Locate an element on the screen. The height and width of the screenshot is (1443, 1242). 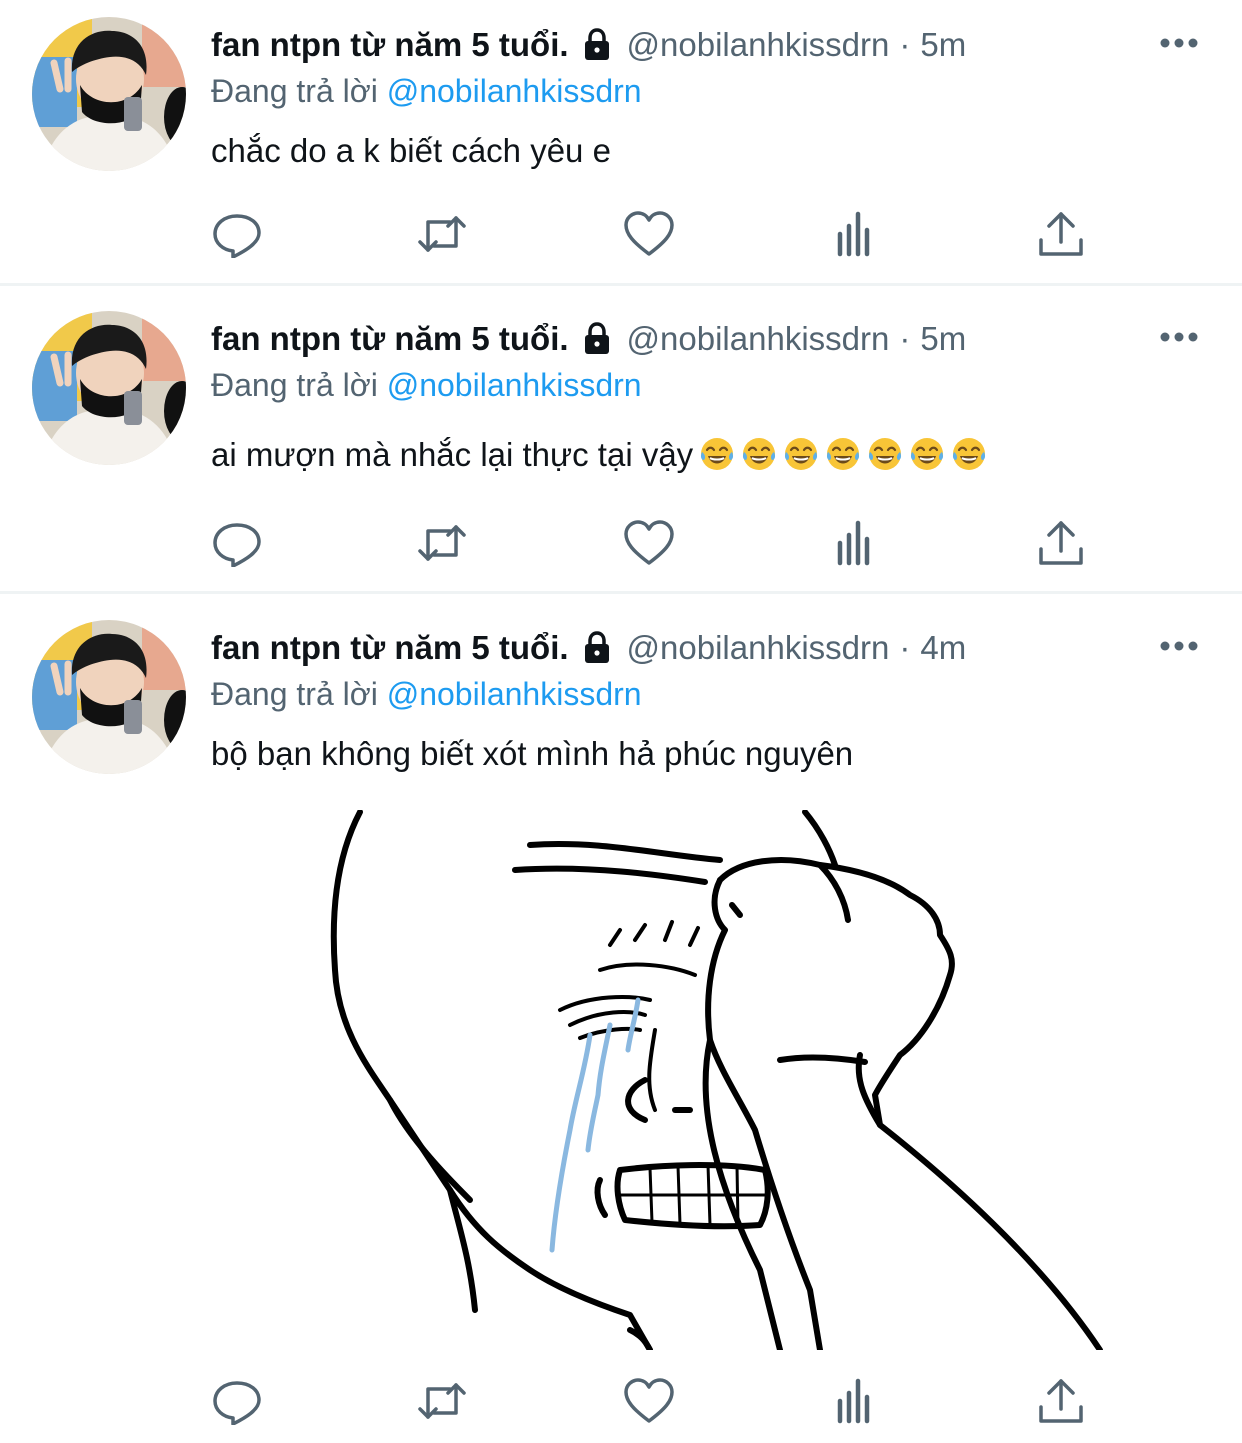
tweet-text: chắc do a k biết cách yêu e is located at coordinates (411, 150).